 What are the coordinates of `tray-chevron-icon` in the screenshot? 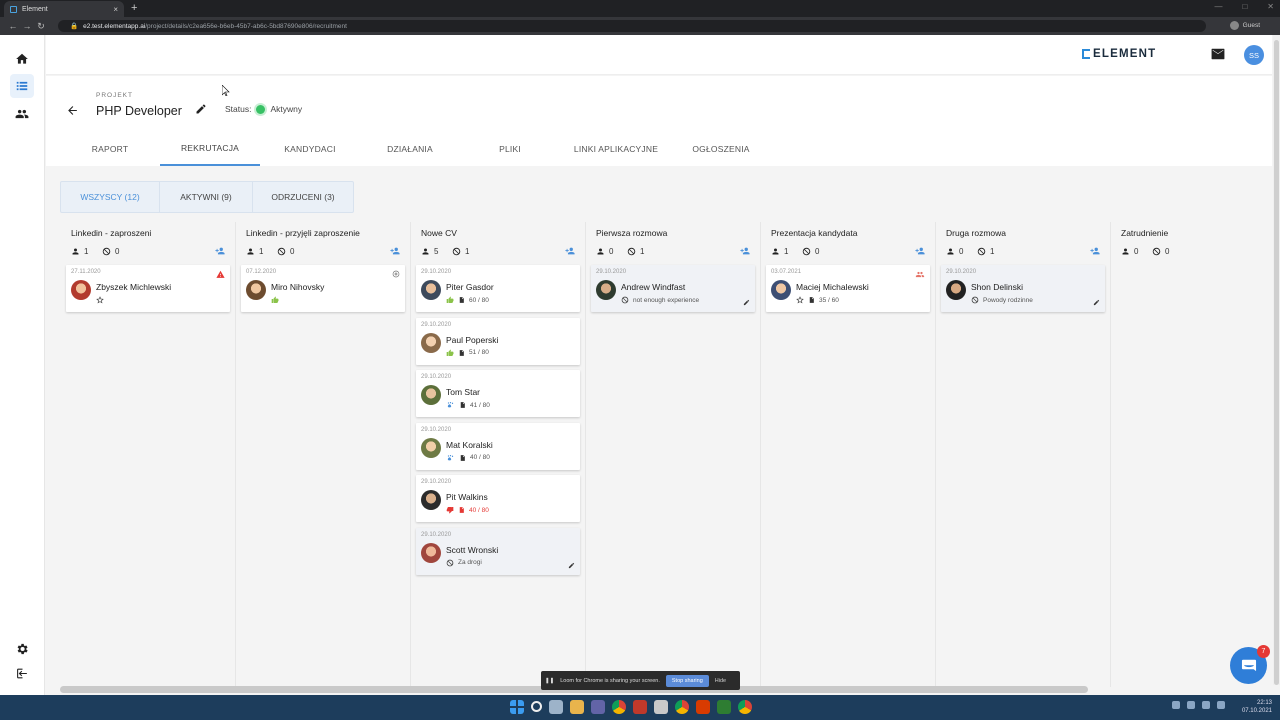 It's located at (1176, 705).